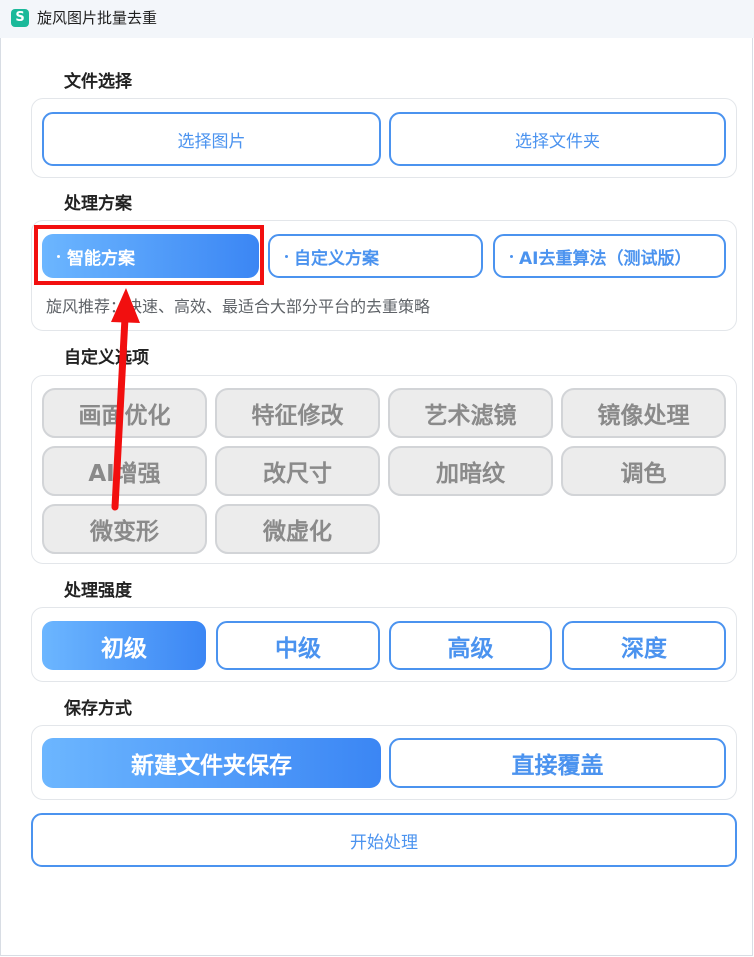  I want to click on window-title: 旋风图片批量去重, so click(97, 18).